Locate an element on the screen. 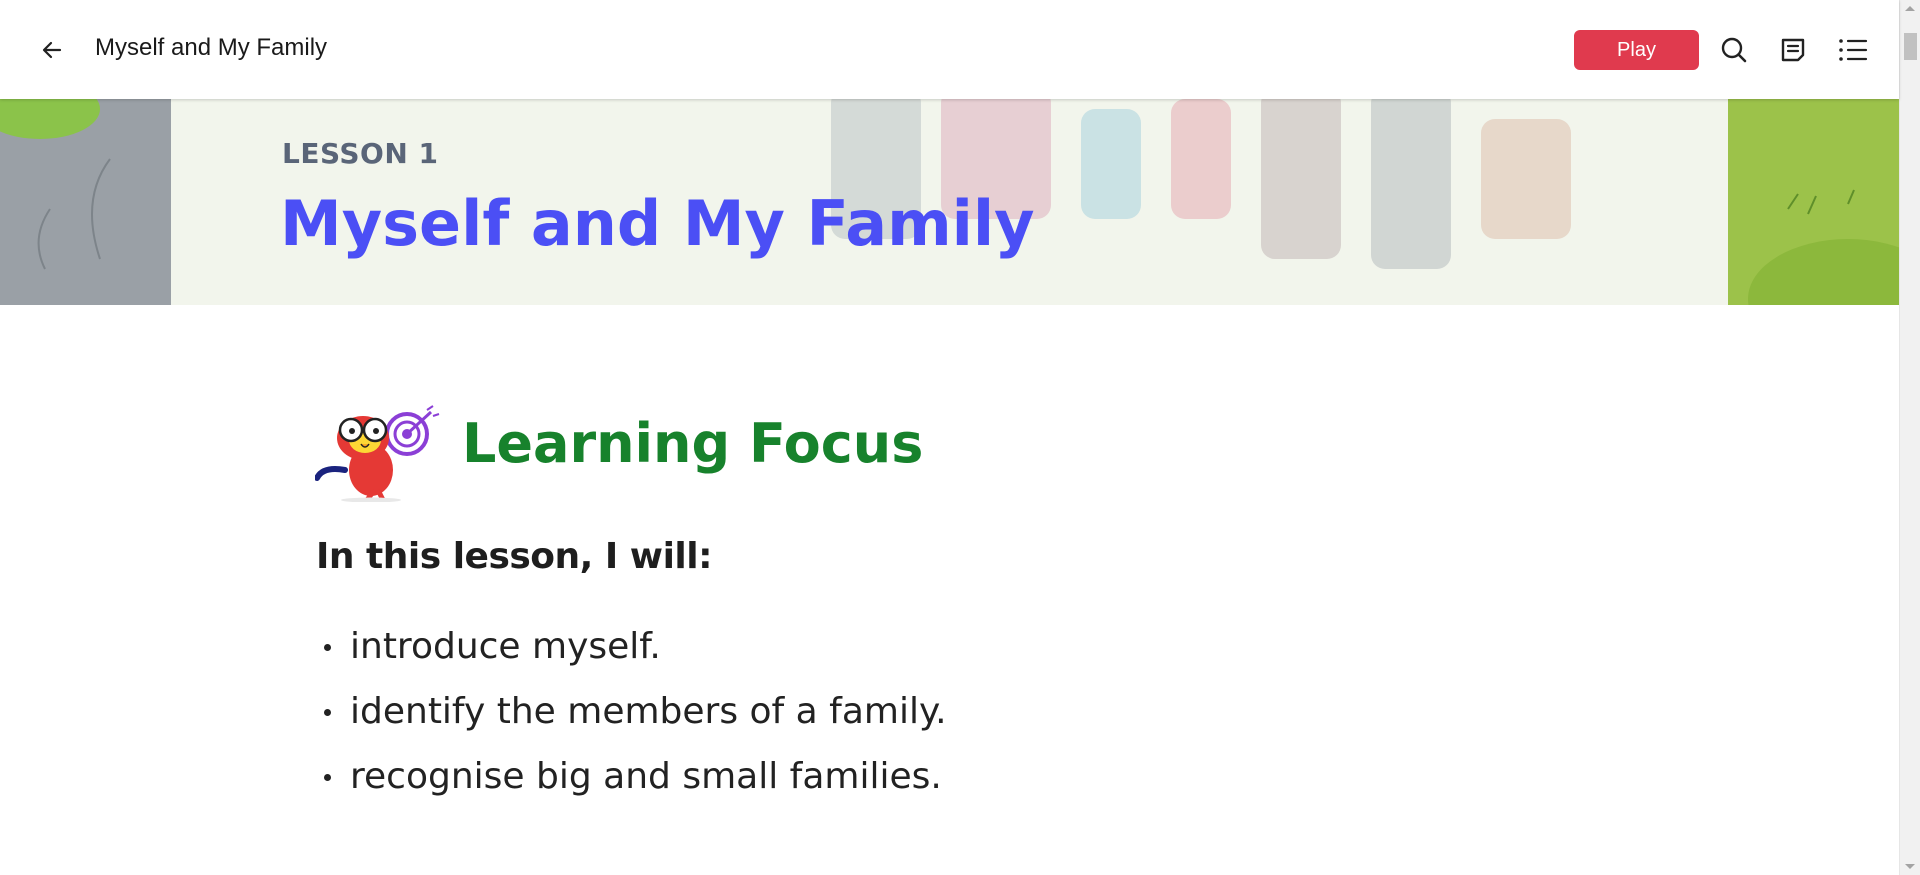  list-item-text: identify the members of a family. is located at coordinates (648, 711).